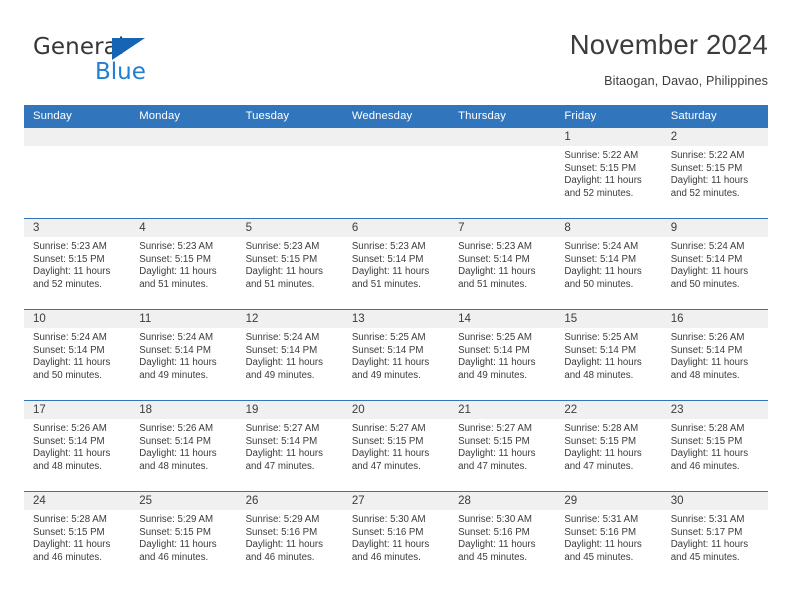  I want to click on day-number: 3, so click(77, 228).